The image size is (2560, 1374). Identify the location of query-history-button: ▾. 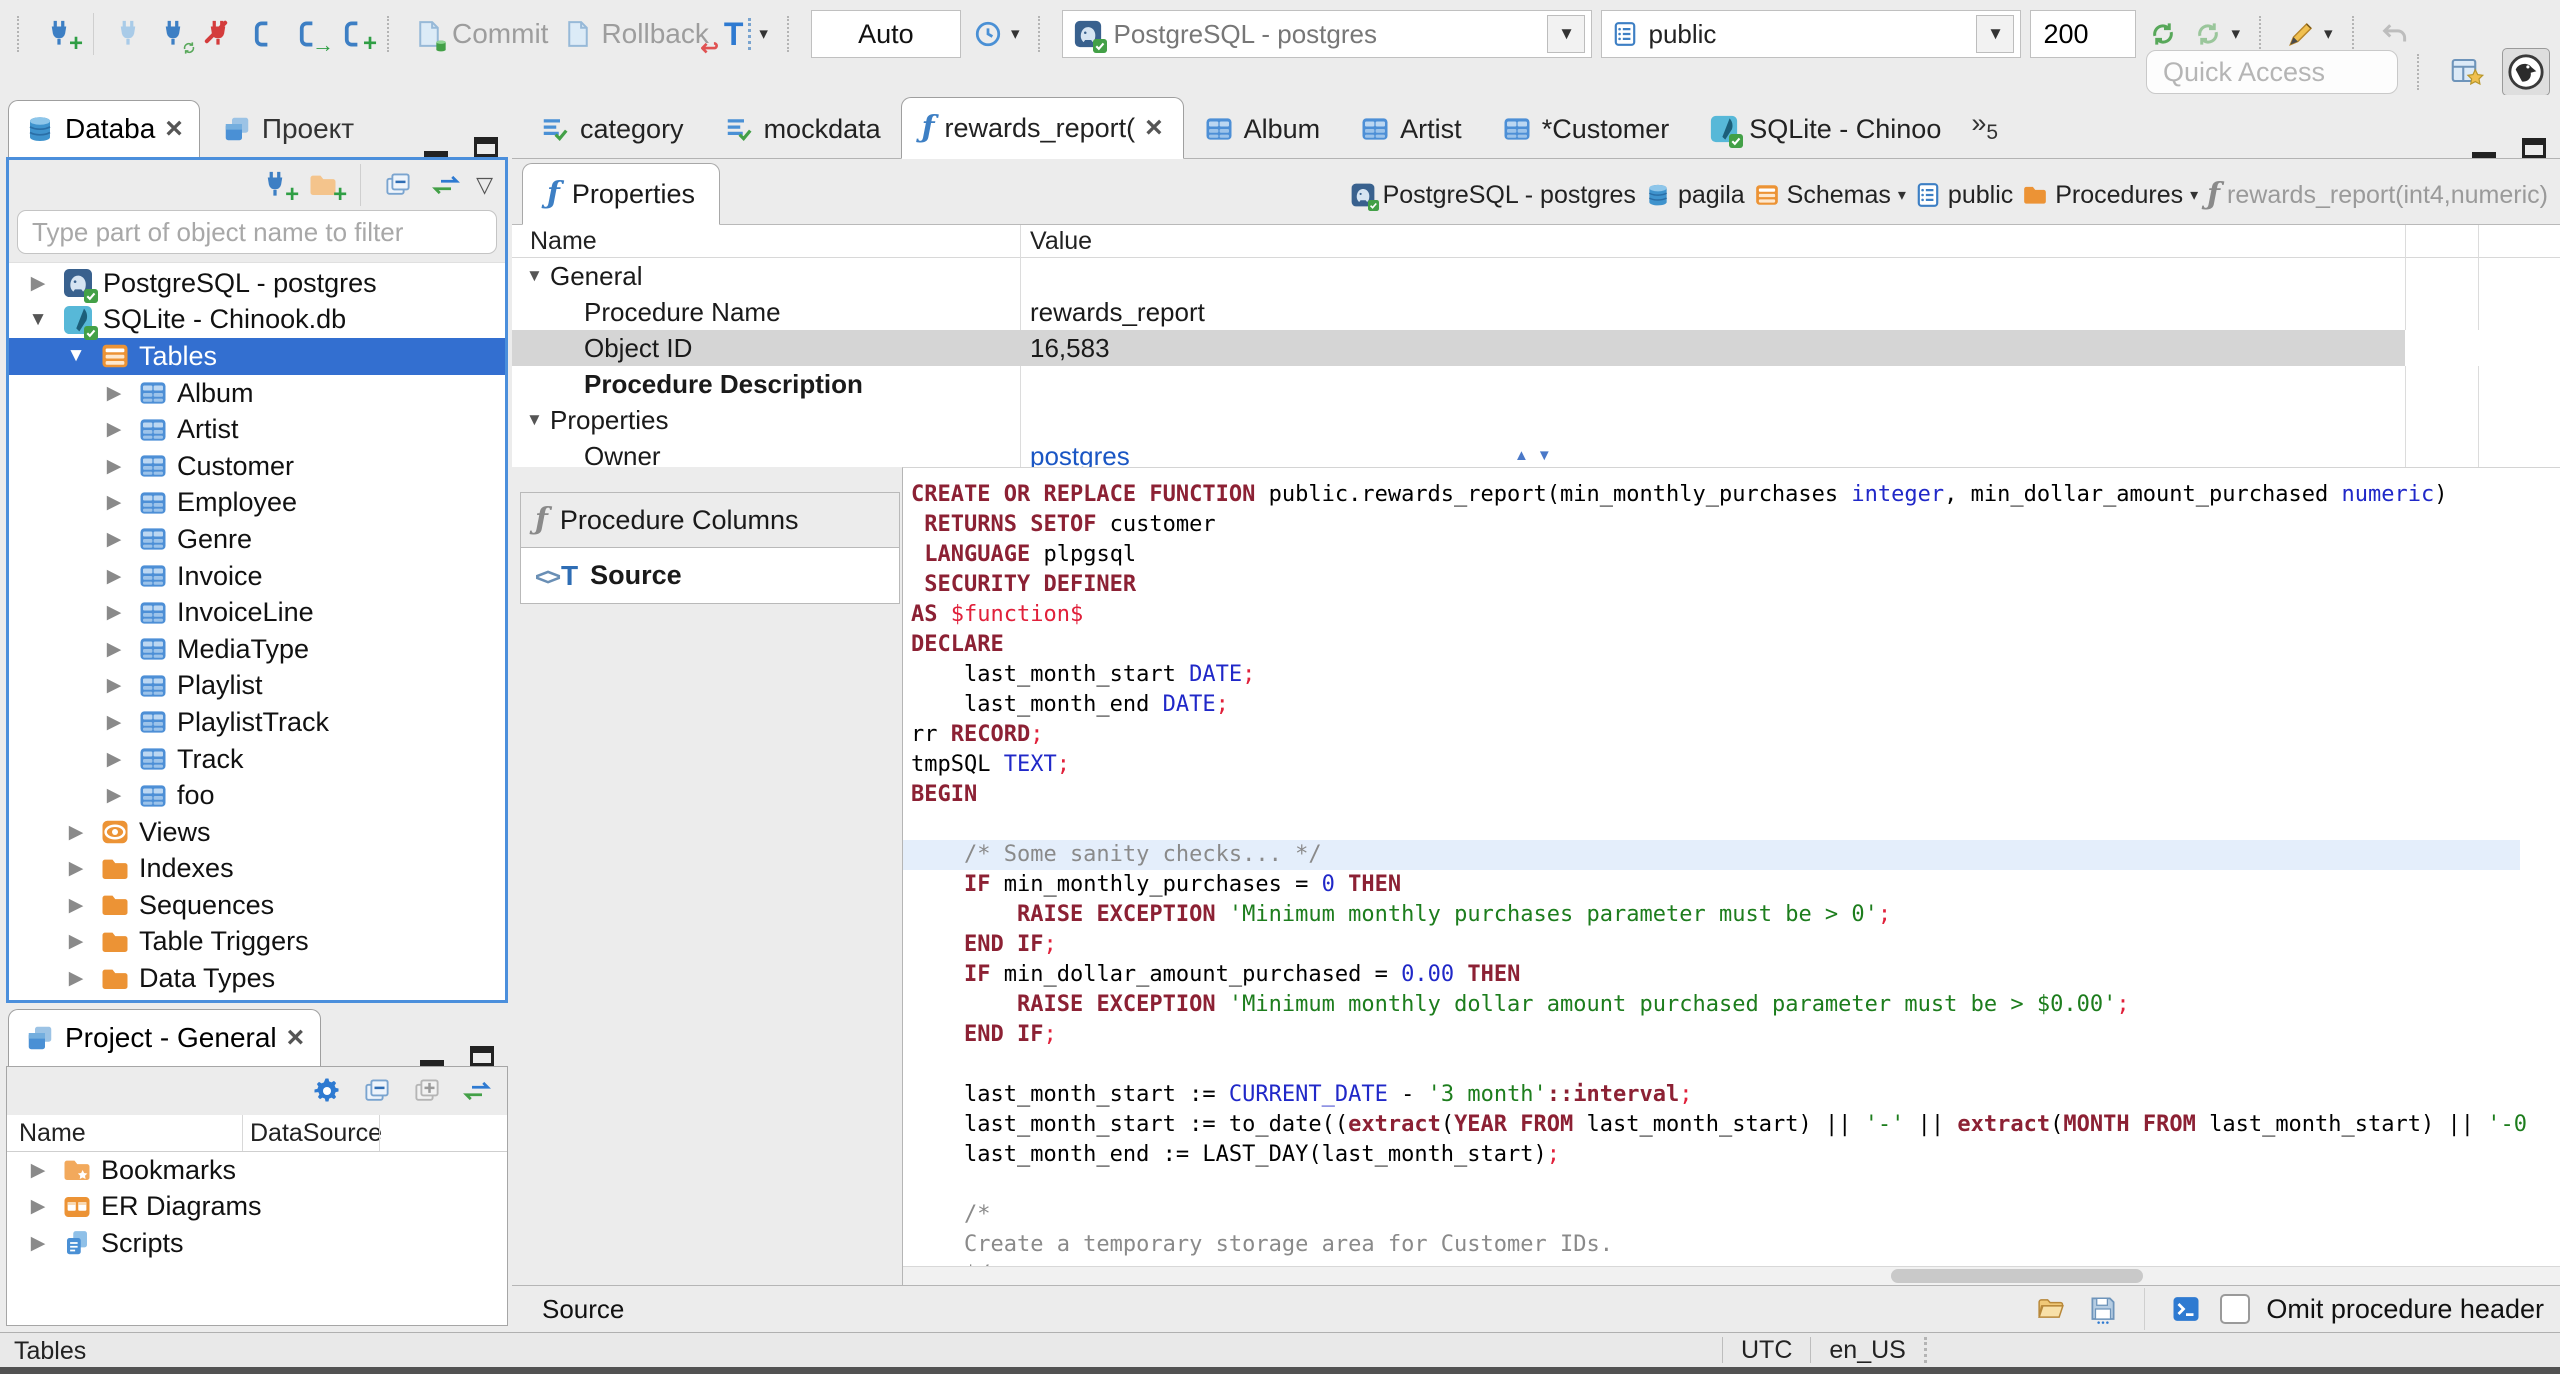
(996, 34).